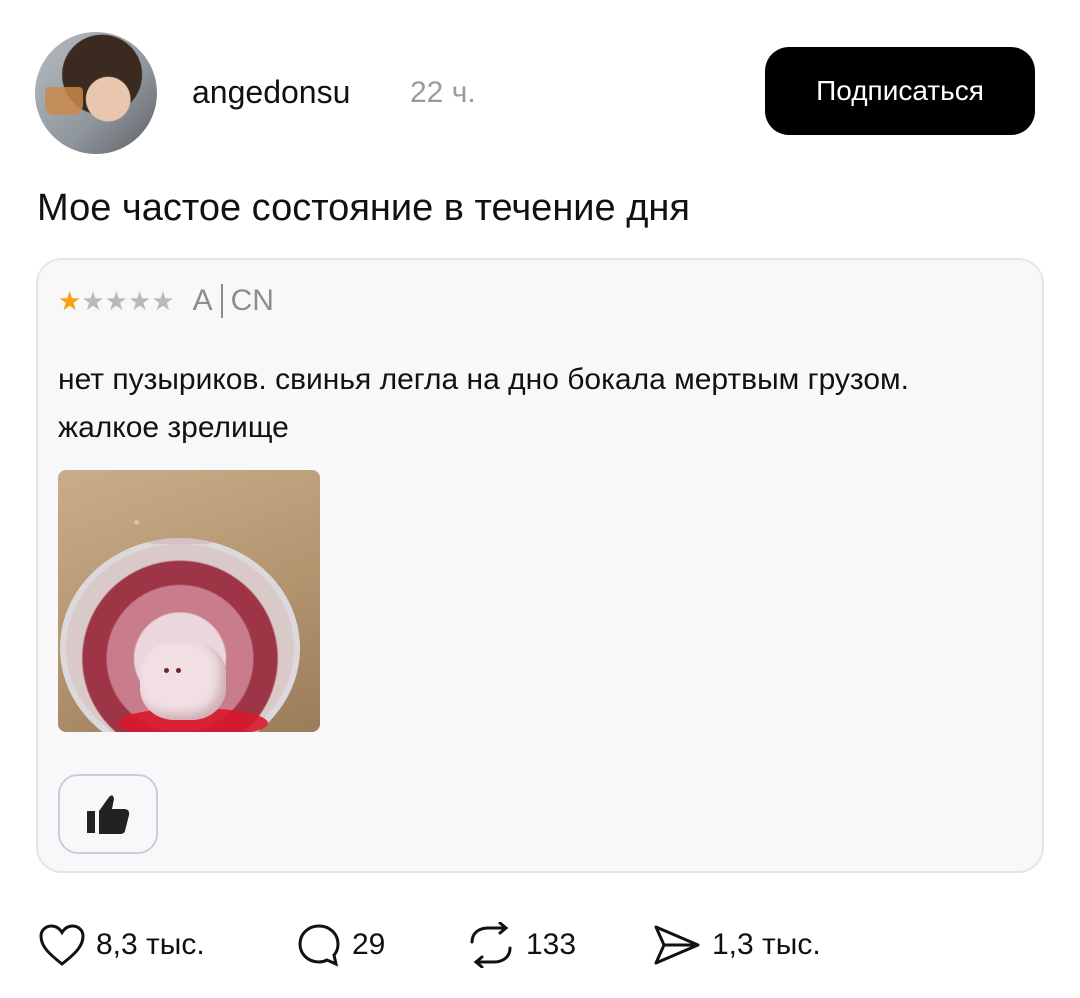  I want to click on post-time: 22 ч., so click(443, 92).